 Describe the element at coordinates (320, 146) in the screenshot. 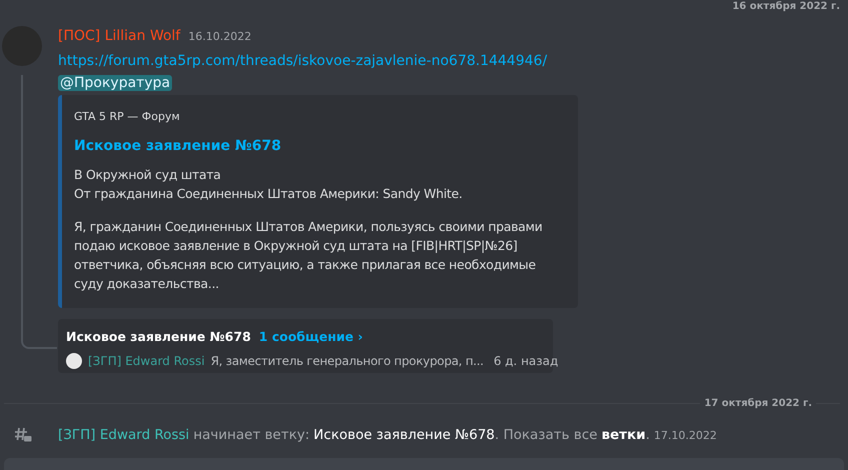

I see `embed-title: Исковое заявление №678` at that location.